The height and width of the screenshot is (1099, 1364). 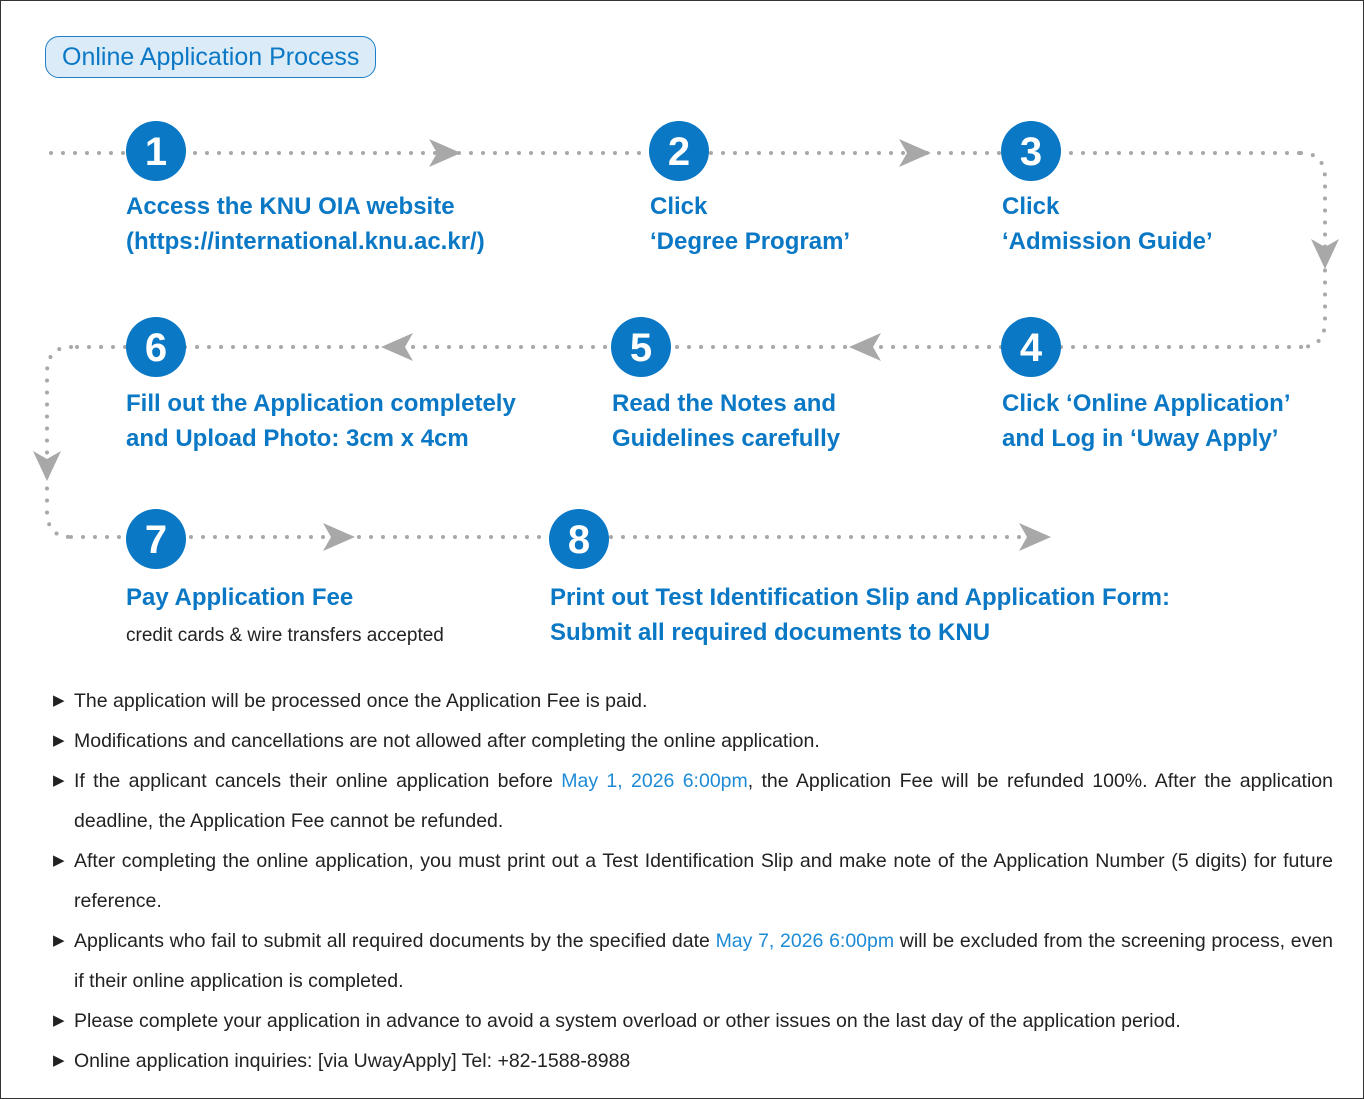 What do you see at coordinates (726, 421) in the screenshot?
I see `step-5-label: Read the Notes and Guidelines carefully` at bounding box center [726, 421].